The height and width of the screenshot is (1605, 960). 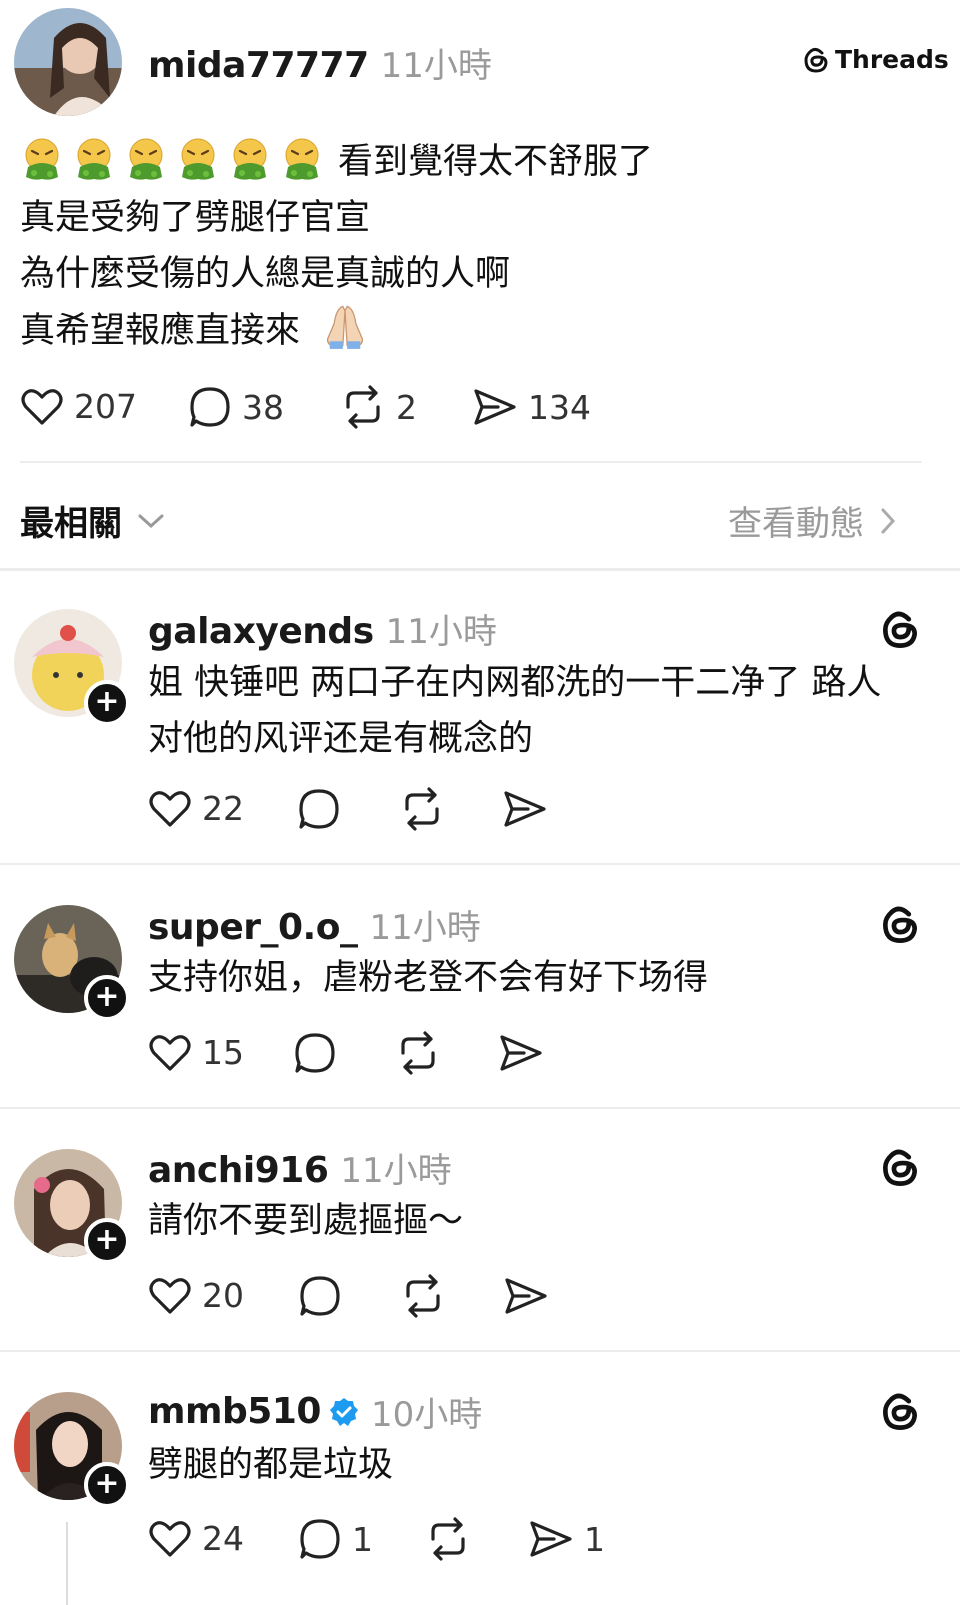 I want to click on post-share-button: 134, so click(x=531, y=407).